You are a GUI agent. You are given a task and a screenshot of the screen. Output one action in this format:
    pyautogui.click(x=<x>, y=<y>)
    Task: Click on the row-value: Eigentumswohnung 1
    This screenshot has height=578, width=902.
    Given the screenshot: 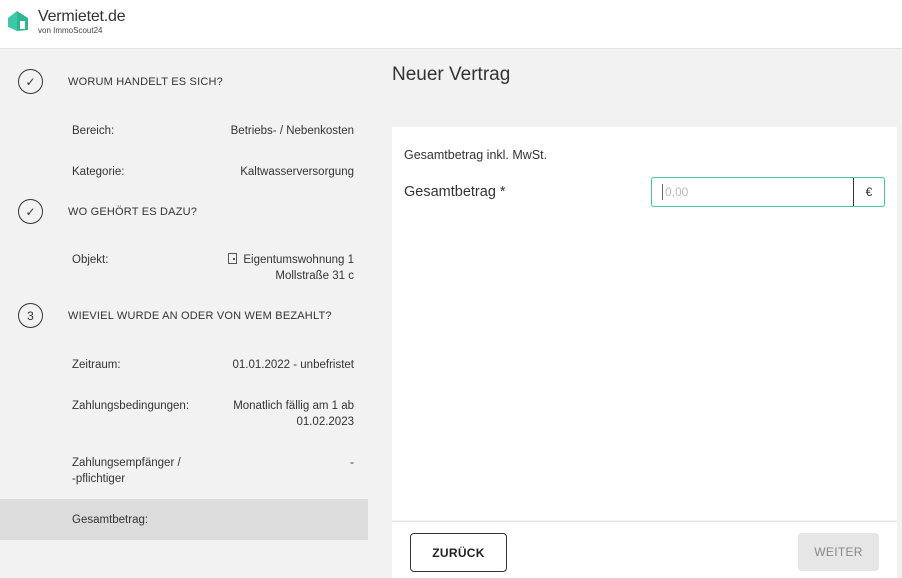 What is the action you would take?
    pyautogui.click(x=298, y=260)
    